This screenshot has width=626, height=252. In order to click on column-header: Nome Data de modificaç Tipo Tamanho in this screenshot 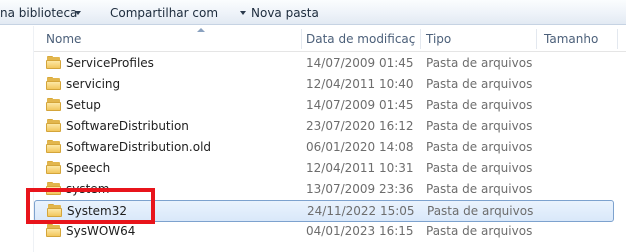, I will do `click(330, 39)`.